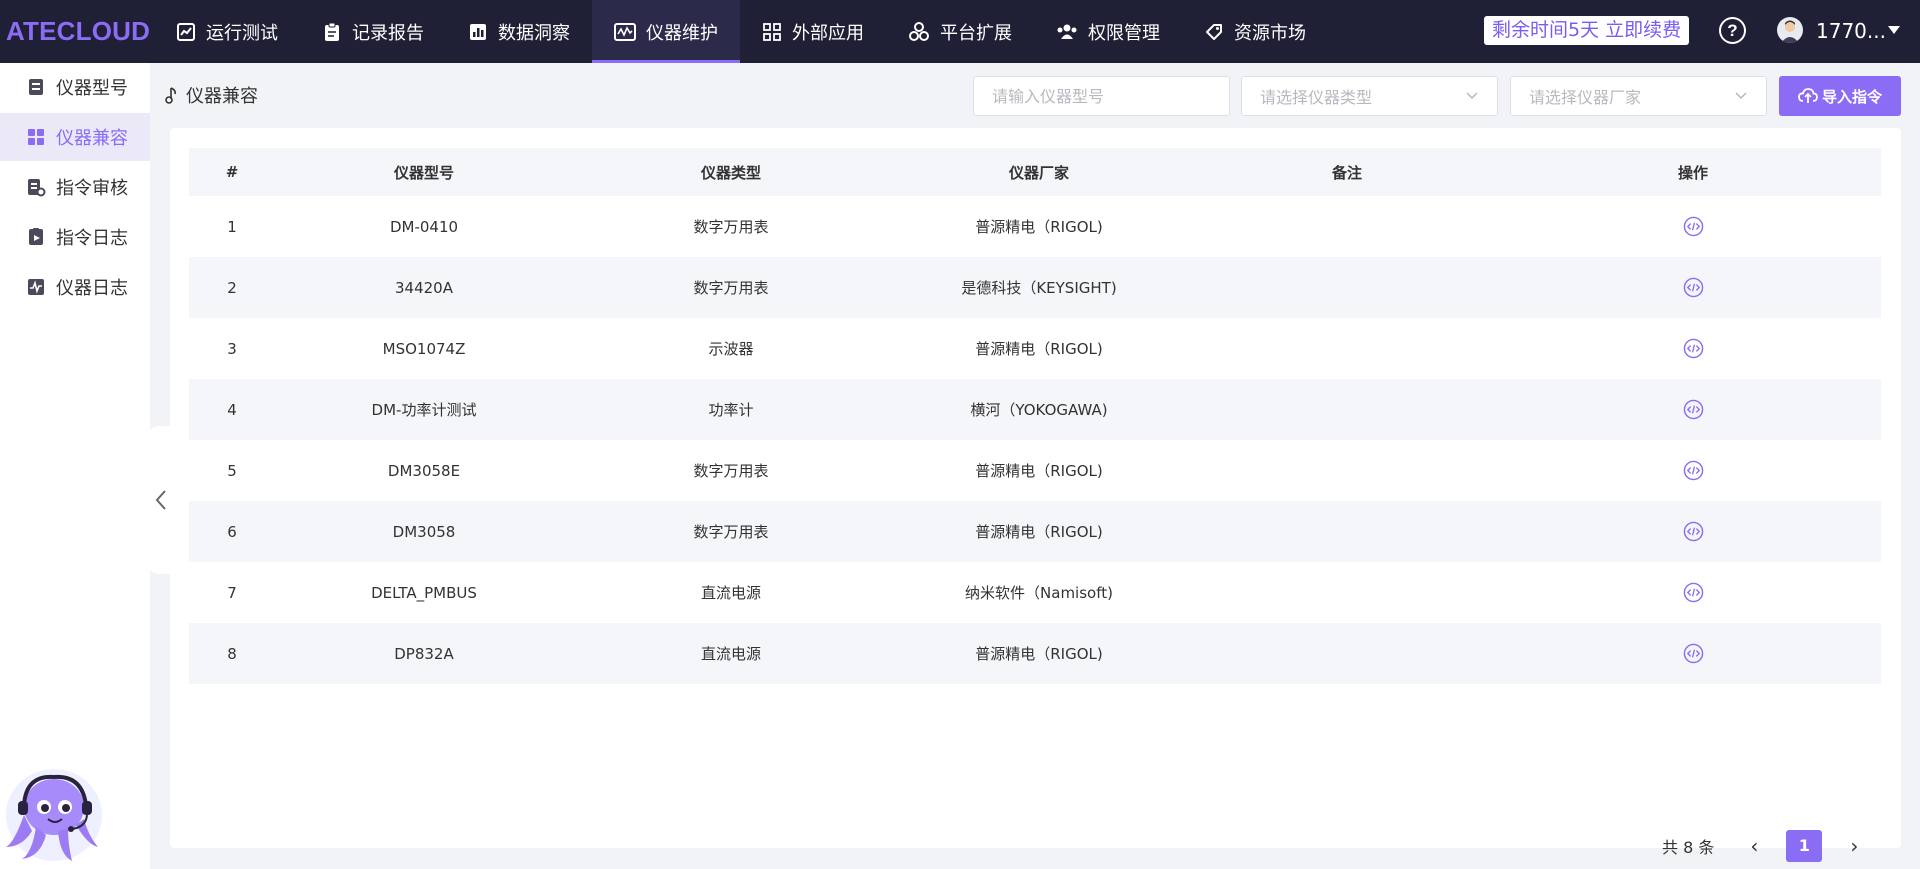  I want to click on grid-icon, so click(772, 31).